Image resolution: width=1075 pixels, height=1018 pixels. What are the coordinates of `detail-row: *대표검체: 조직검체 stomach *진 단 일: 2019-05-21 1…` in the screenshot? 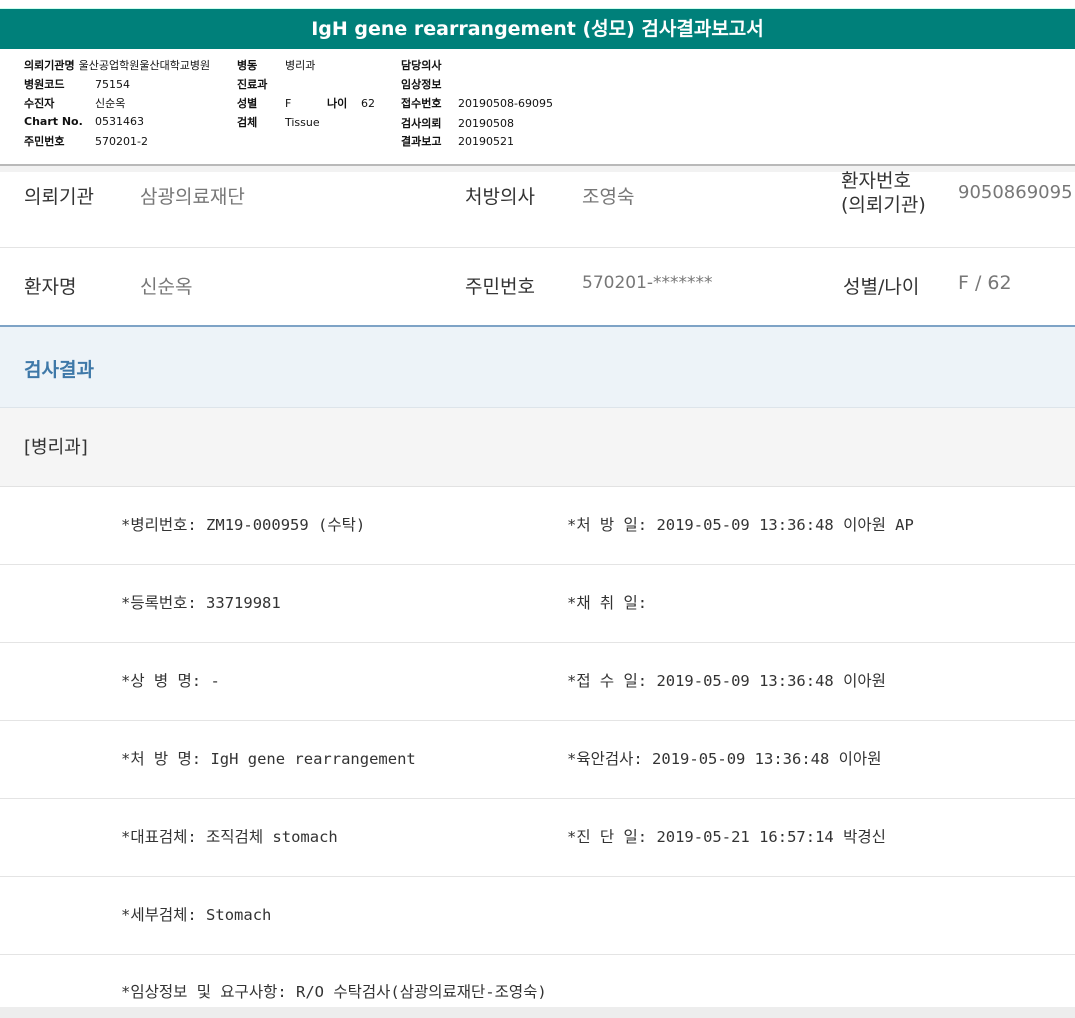 It's located at (537, 838).